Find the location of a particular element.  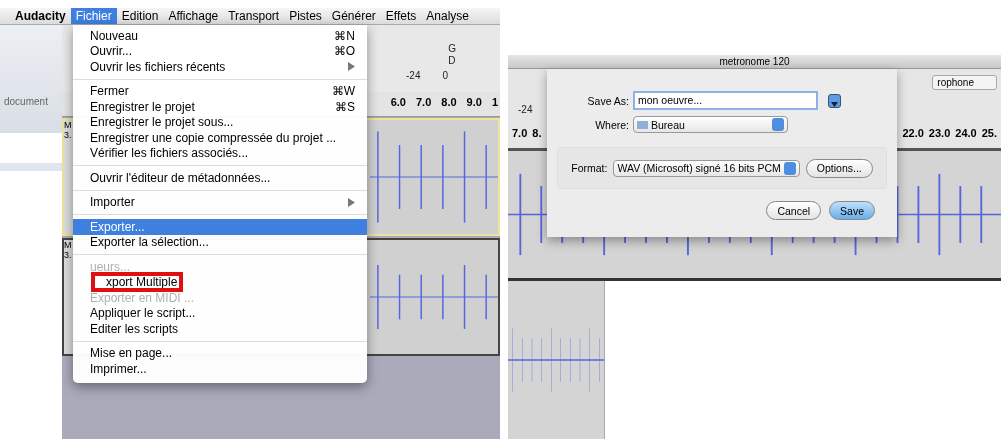

menu-bar-item: Fichier is located at coordinates (93, 16).